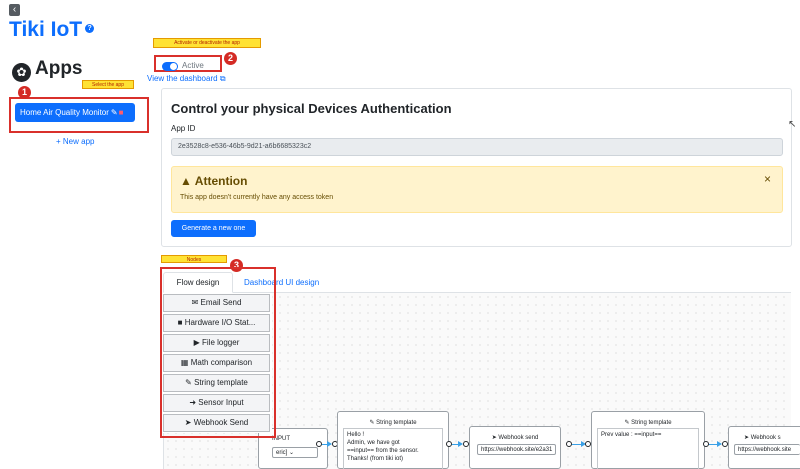 Image resolution: width=800 pixels, height=469 pixels. I want to click on annotation-note-nodes: Nodes, so click(194, 259).